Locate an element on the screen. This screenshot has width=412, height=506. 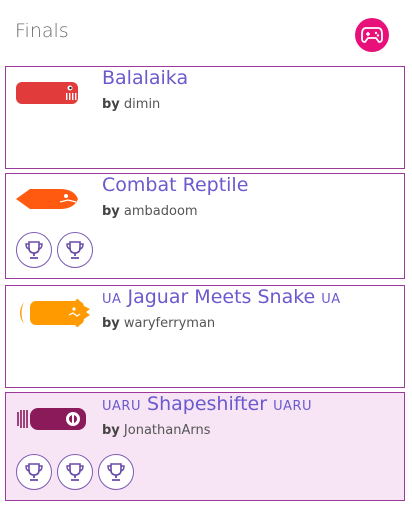
snake-name: UA Jaguar Meets Snake UA is located at coordinates (221, 297).